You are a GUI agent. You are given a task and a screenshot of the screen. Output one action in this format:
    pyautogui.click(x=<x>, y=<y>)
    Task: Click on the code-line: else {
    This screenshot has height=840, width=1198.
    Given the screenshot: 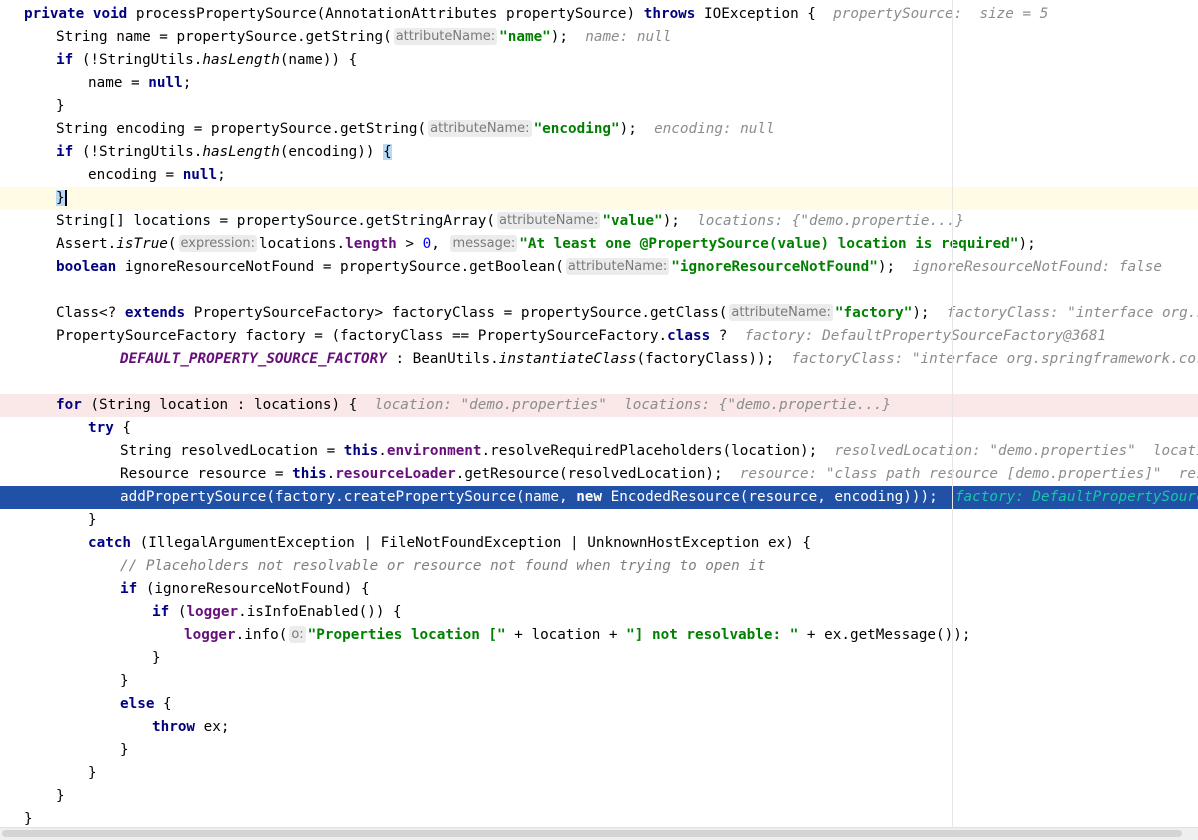 What is the action you would take?
    pyautogui.click(x=599, y=704)
    